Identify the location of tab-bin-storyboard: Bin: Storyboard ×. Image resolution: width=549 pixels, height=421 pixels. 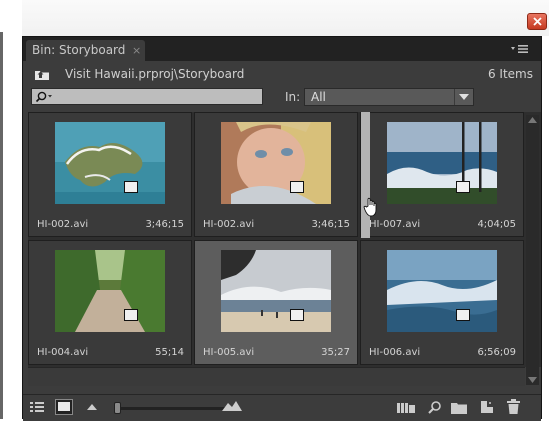
(85, 50).